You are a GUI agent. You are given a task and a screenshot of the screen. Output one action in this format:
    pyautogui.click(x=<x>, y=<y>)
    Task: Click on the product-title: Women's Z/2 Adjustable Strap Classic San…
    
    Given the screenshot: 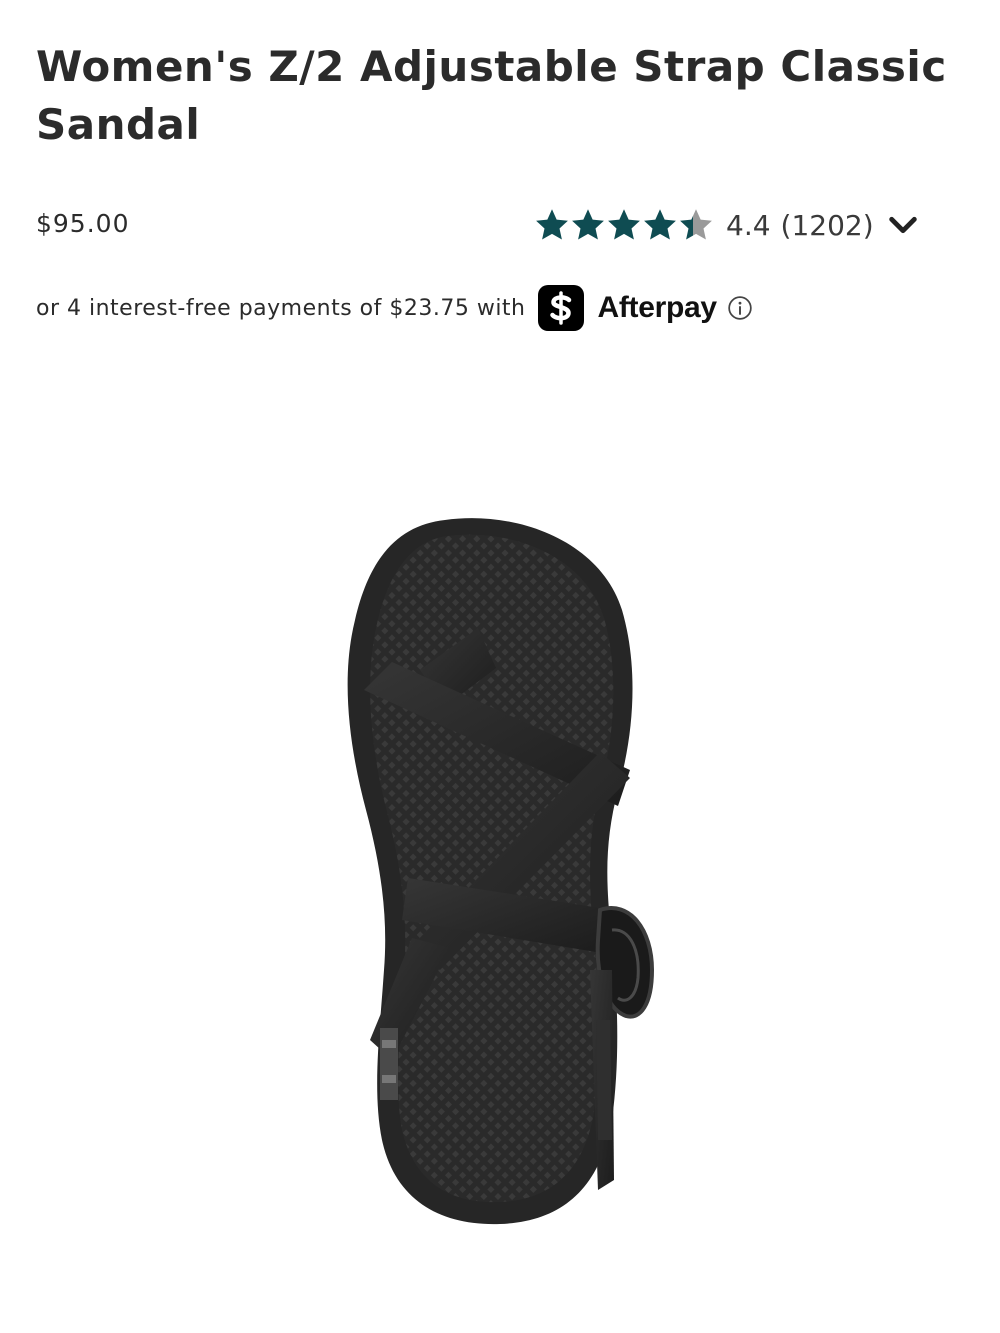 What is the action you would take?
    pyautogui.click(x=491, y=95)
    